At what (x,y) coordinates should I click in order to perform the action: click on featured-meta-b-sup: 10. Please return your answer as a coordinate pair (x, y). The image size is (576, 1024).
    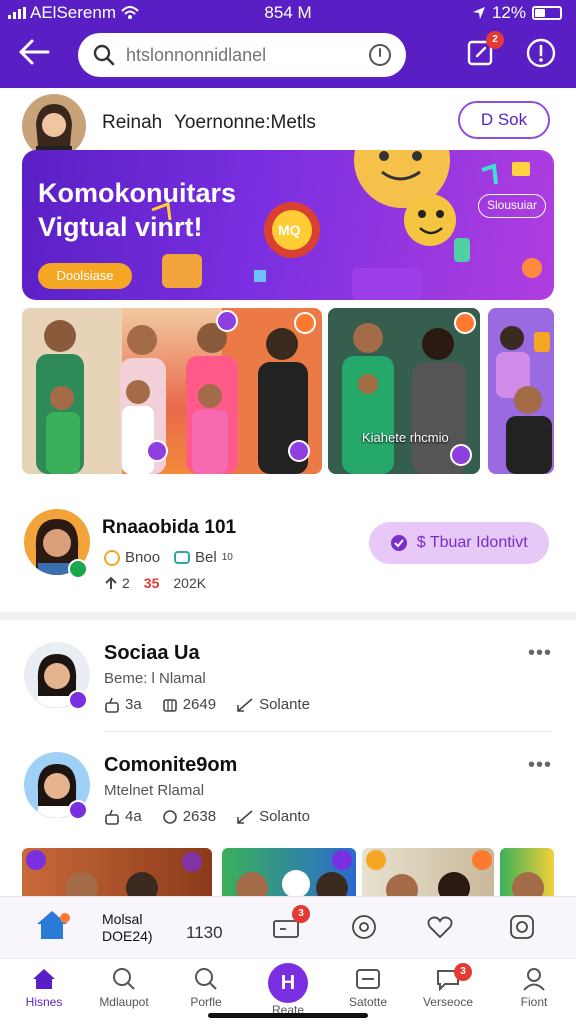
    Looking at the image, I should click on (227, 557).